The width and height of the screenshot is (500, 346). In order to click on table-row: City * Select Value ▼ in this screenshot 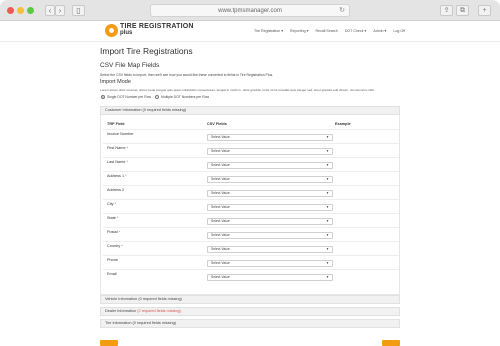, I will do `click(251, 206)`.